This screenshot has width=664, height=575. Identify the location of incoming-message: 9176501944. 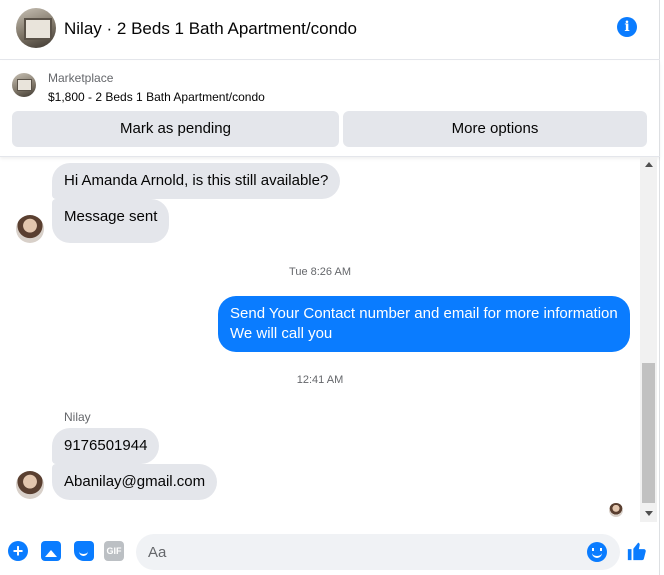
(106, 446).